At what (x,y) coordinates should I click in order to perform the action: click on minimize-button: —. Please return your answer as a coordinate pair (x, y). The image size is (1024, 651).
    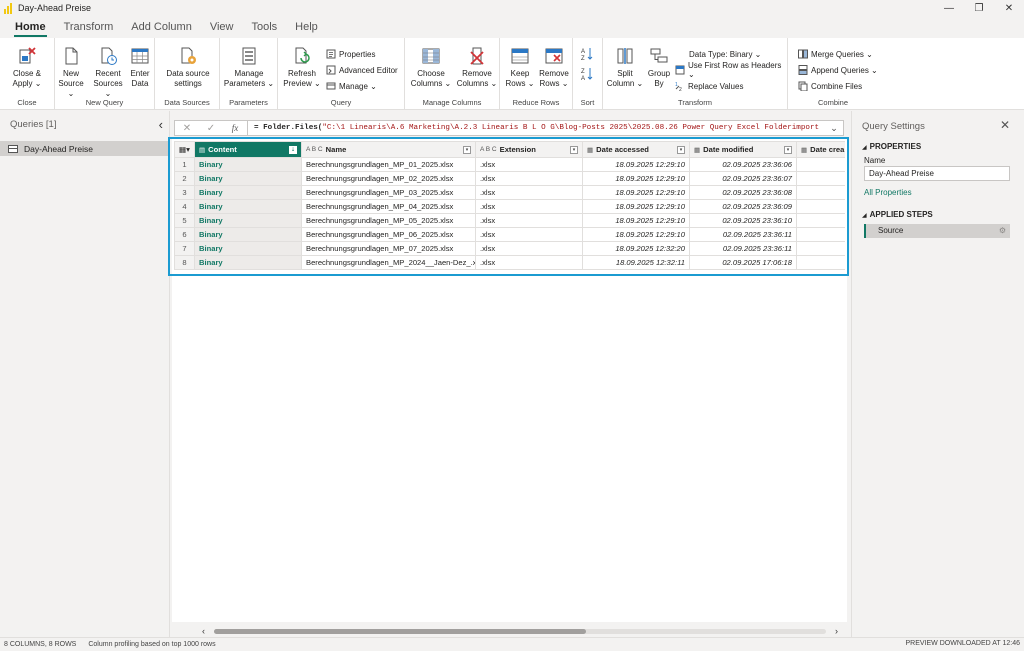
    Looking at the image, I should click on (949, 8).